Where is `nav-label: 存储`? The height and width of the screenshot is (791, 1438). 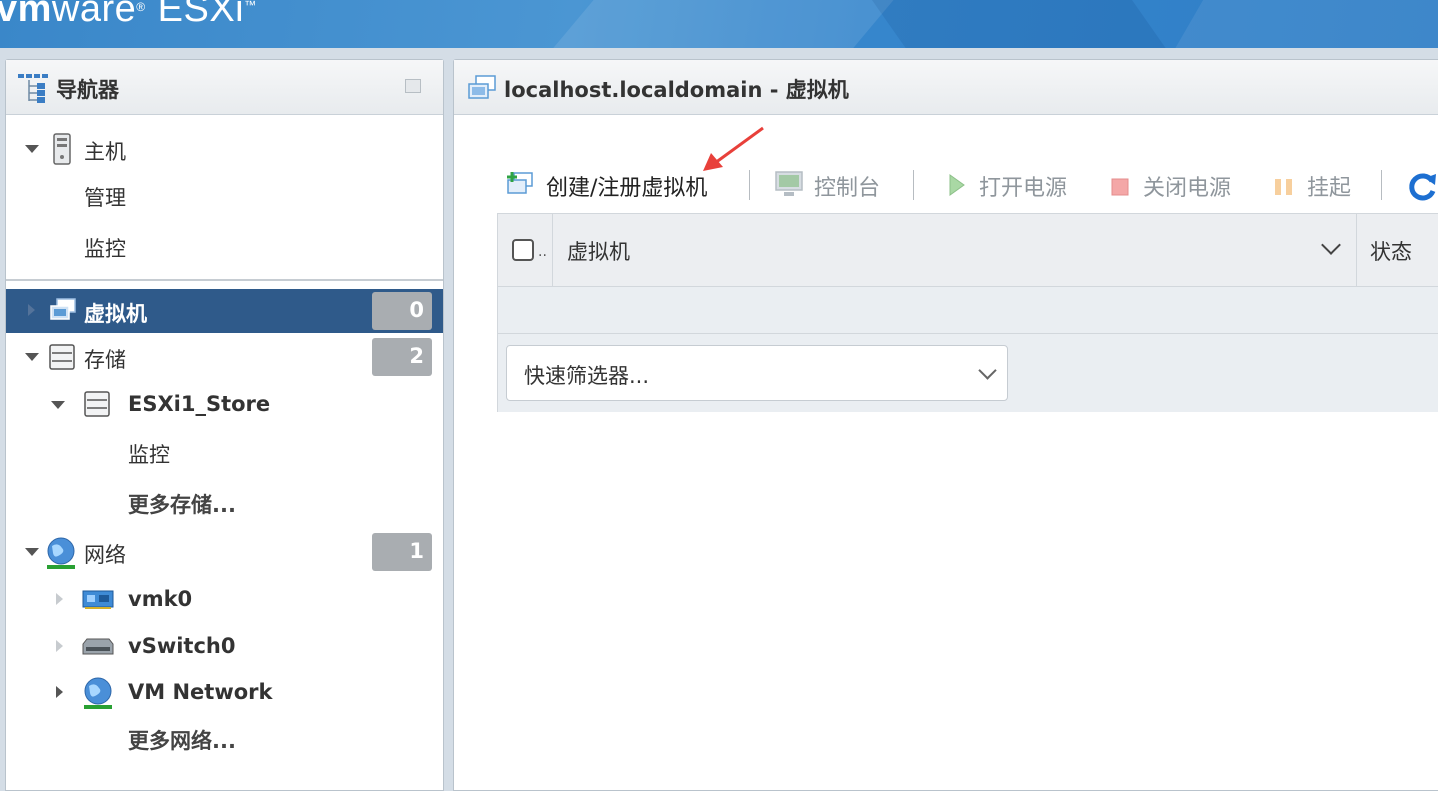 nav-label: 存储 is located at coordinates (105, 360).